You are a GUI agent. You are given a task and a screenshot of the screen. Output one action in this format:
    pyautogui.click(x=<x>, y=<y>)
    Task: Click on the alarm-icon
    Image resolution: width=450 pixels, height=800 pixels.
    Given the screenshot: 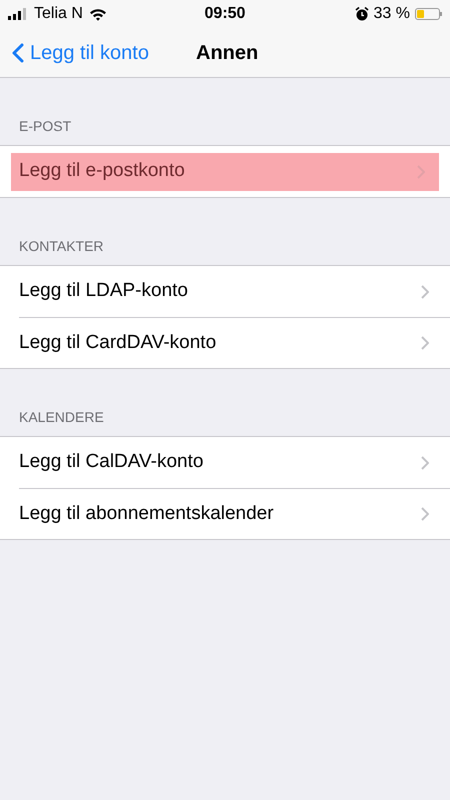 What is the action you would take?
    pyautogui.click(x=361, y=14)
    